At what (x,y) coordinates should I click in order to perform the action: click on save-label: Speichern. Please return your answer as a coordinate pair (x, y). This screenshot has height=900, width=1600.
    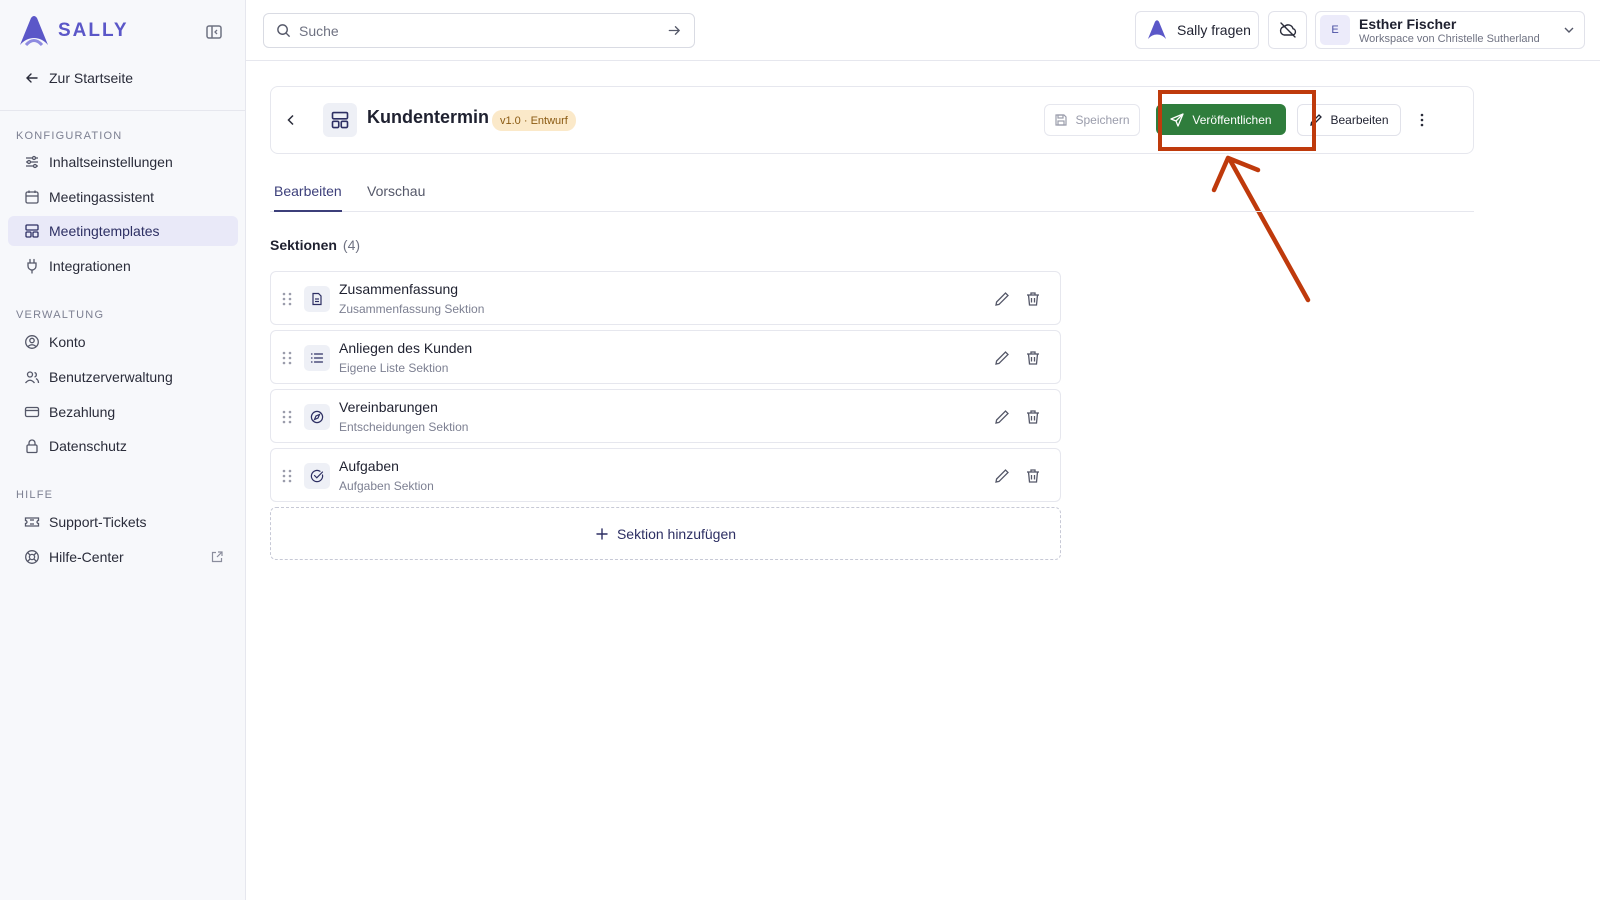
    Looking at the image, I should click on (1102, 120).